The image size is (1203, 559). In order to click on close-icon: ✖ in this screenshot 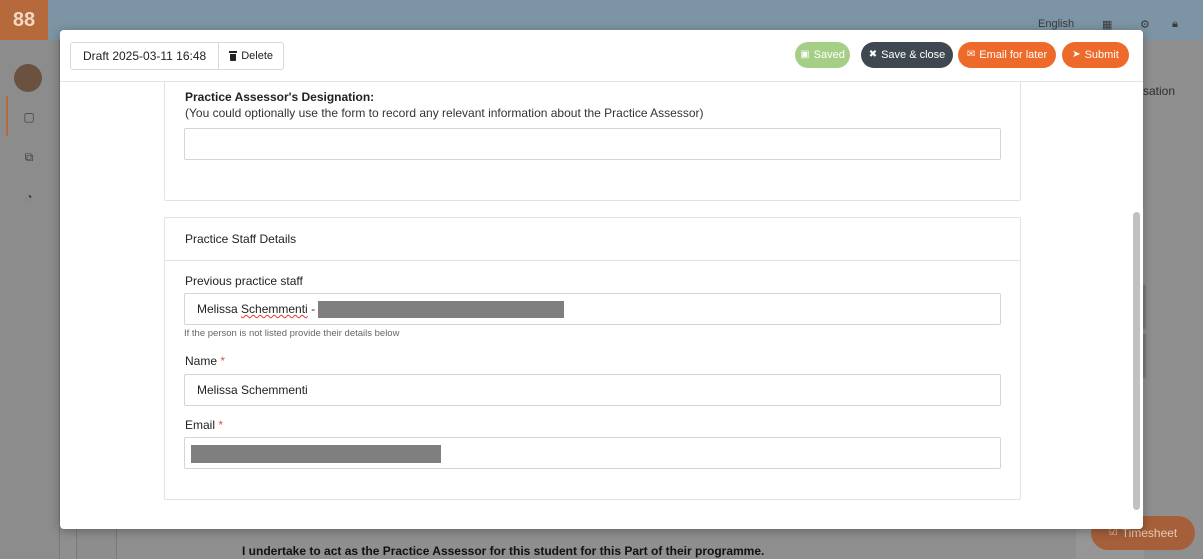, I will do `click(873, 54)`.